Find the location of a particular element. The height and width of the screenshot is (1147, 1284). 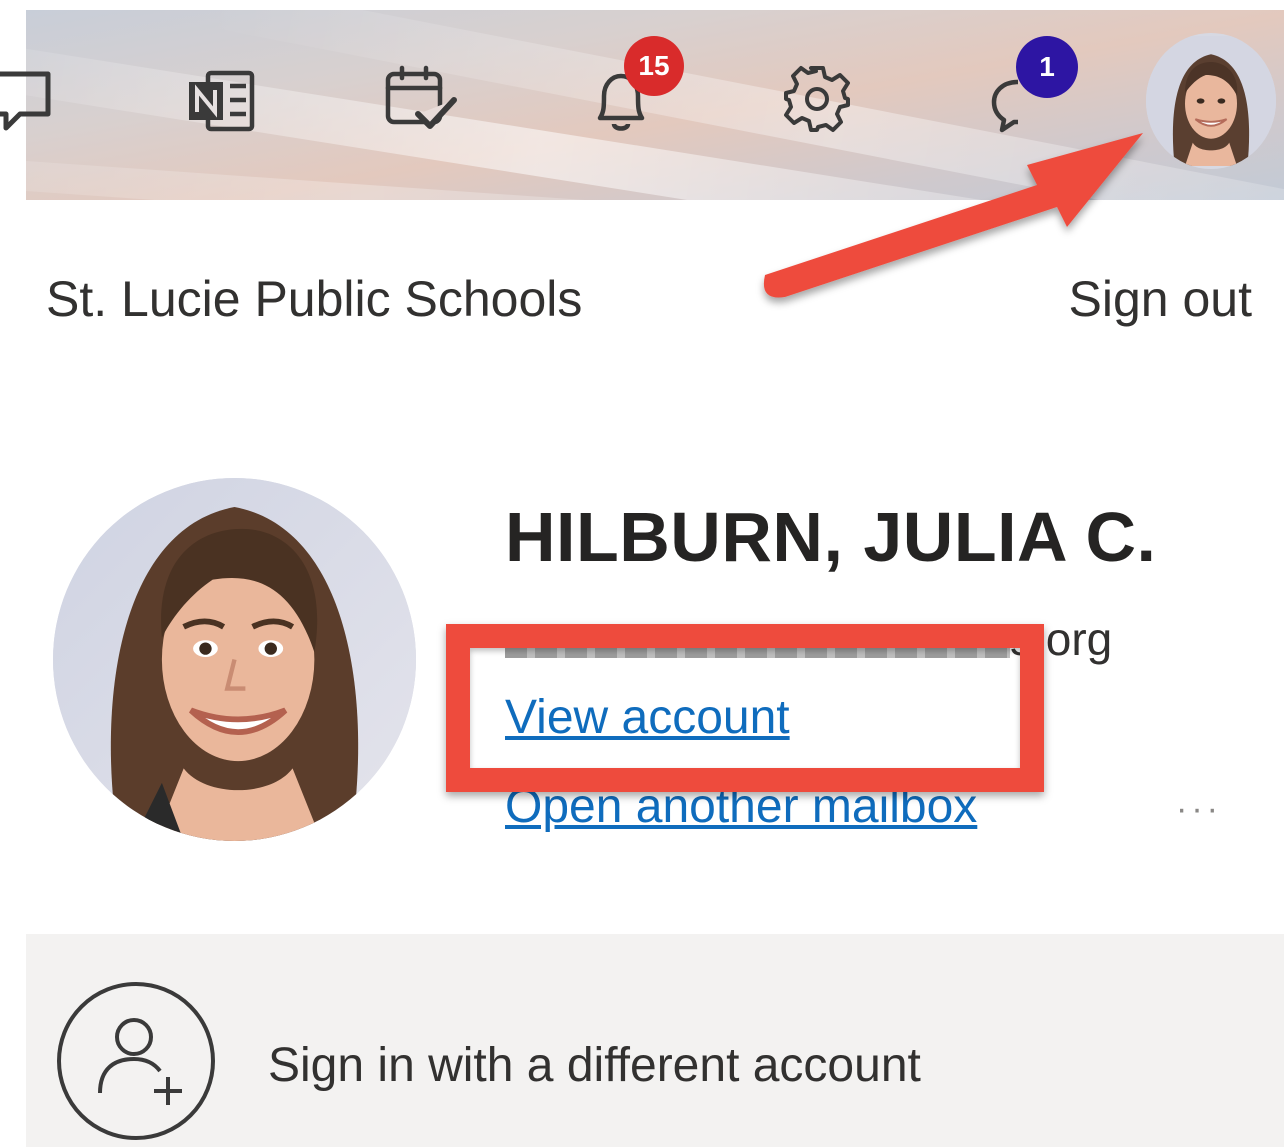

annotation-arrow is located at coordinates (953, 215).